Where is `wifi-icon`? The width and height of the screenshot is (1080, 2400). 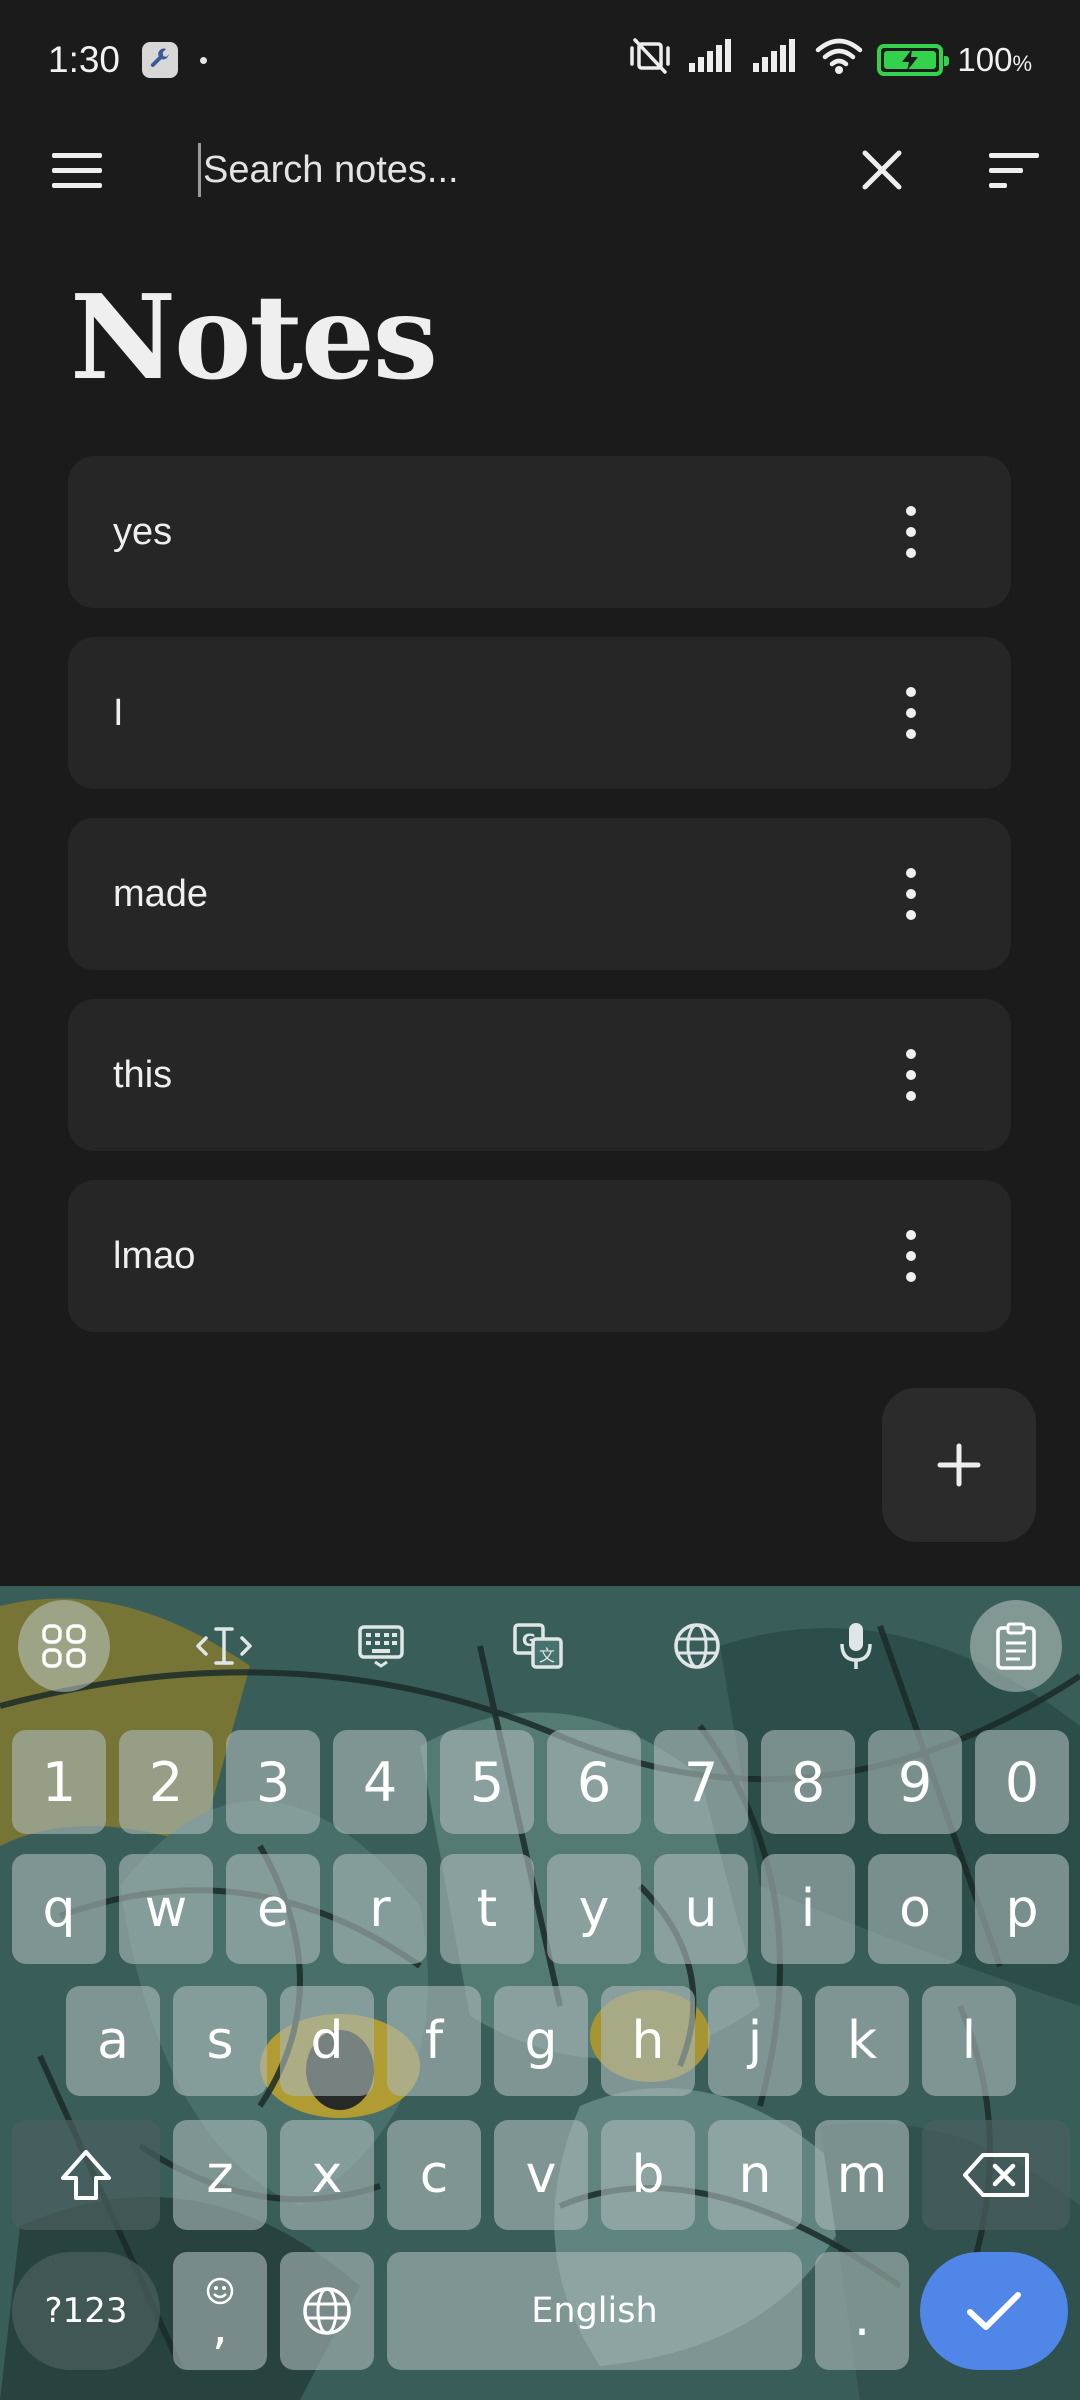 wifi-icon is located at coordinates (839, 60).